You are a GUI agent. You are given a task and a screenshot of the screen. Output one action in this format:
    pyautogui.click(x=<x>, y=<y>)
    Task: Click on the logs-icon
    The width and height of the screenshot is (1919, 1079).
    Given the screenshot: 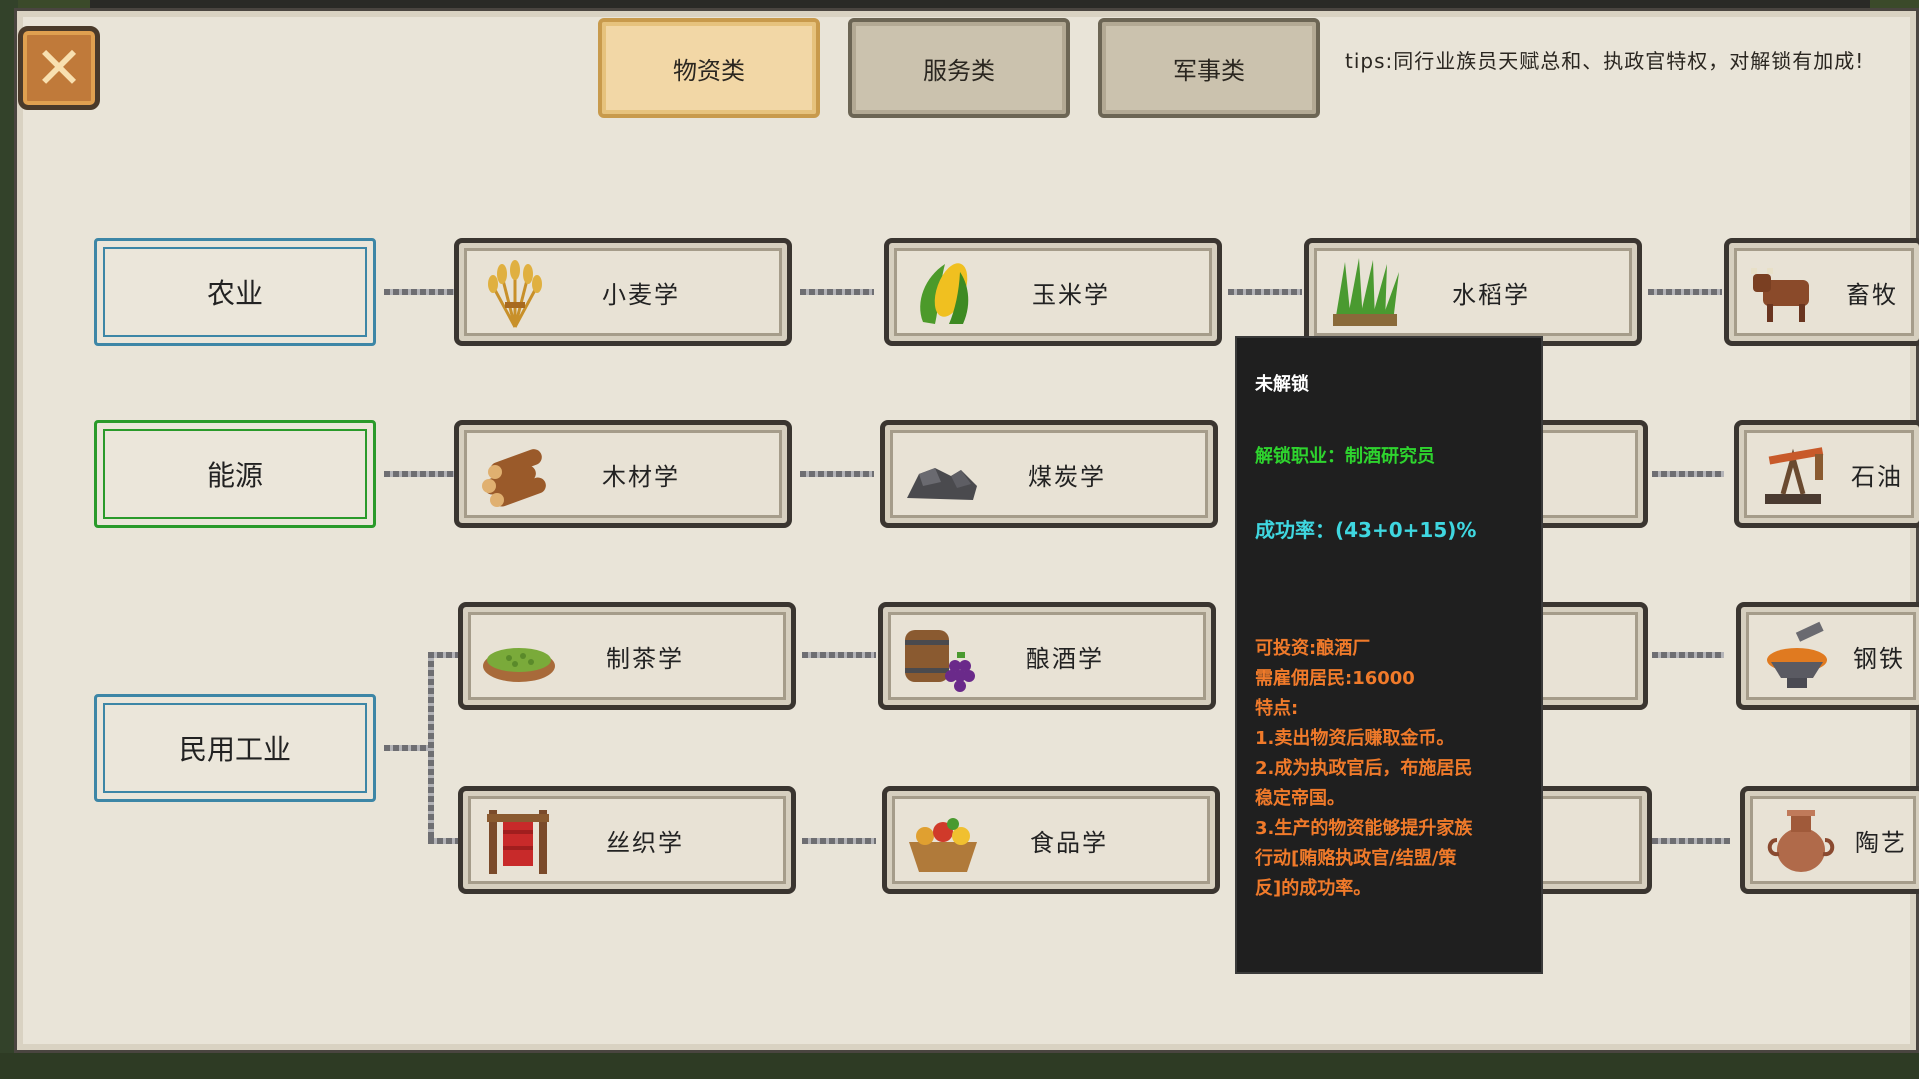 What is the action you would take?
    pyautogui.click(x=514, y=478)
    